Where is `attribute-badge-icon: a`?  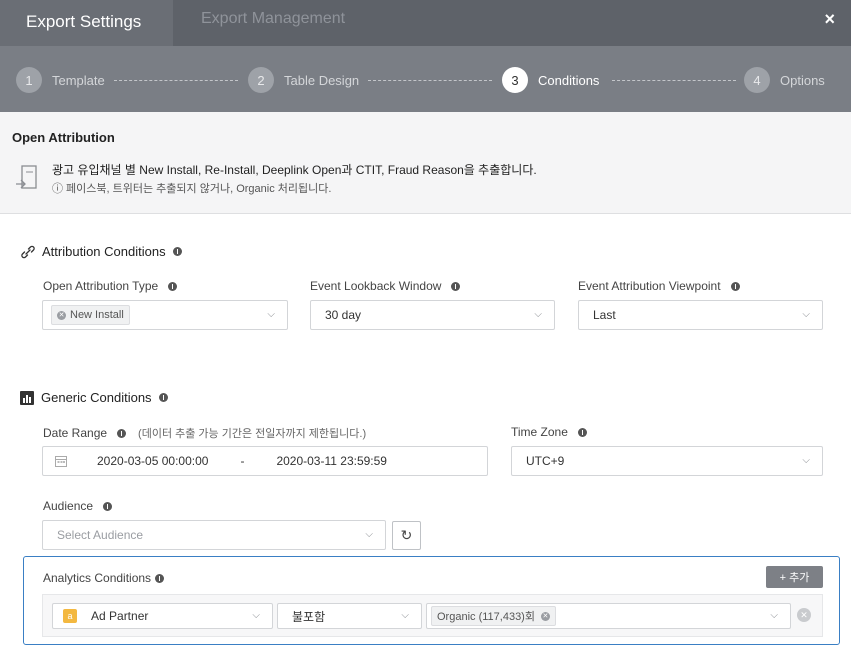
attribute-badge-icon: a is located at coordinates (70, 616).